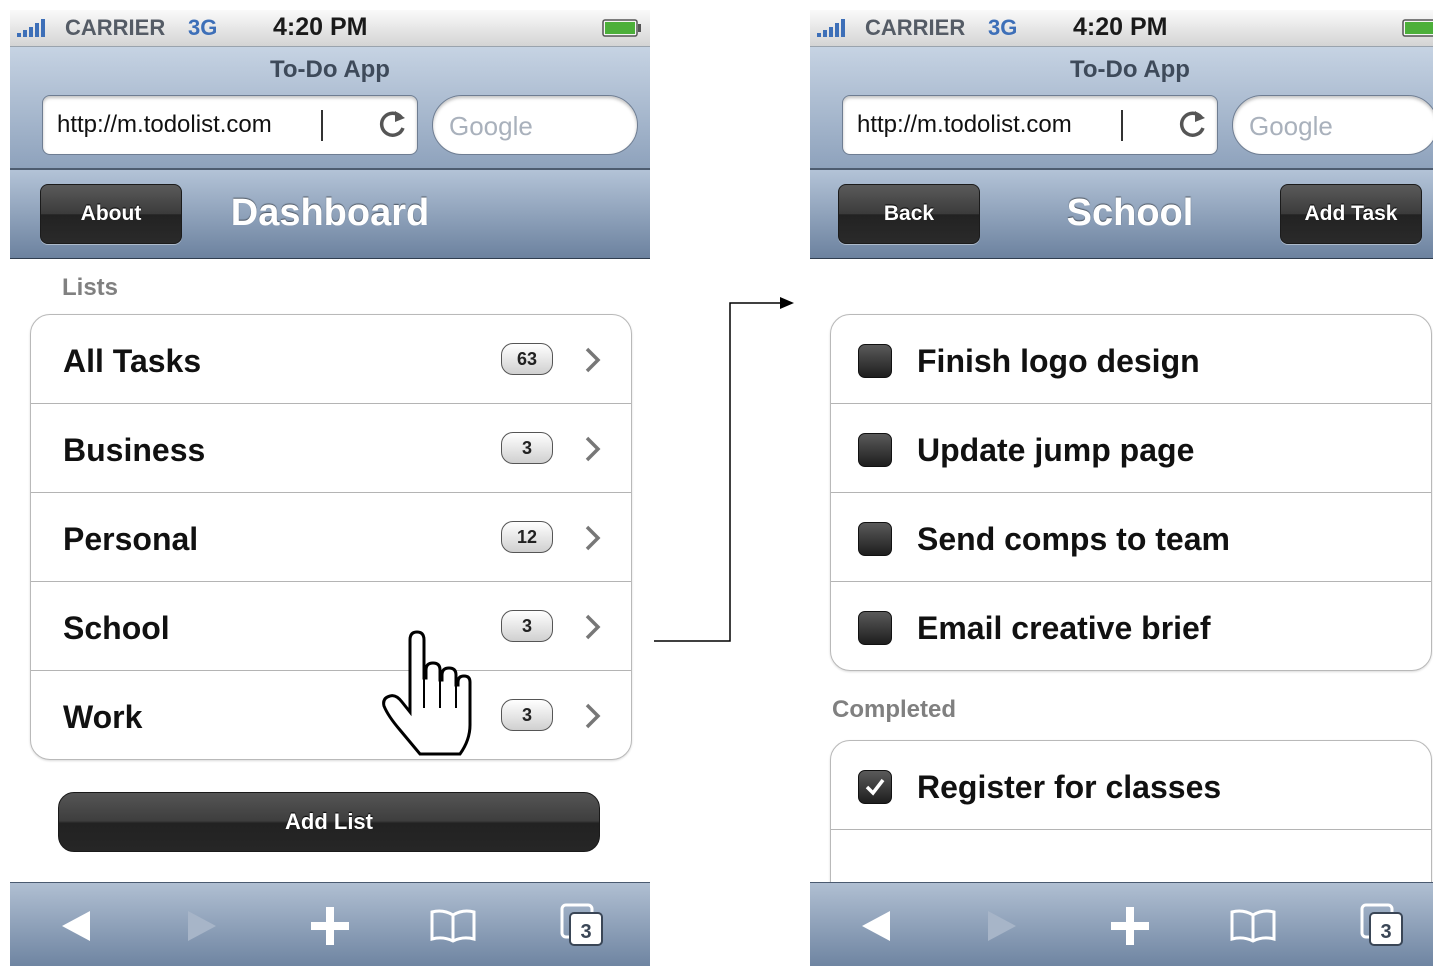 Image resolution: width=1433 pixels, height=966 pixels. I want to click on nav-title: Dashboard, so click(330, 213).